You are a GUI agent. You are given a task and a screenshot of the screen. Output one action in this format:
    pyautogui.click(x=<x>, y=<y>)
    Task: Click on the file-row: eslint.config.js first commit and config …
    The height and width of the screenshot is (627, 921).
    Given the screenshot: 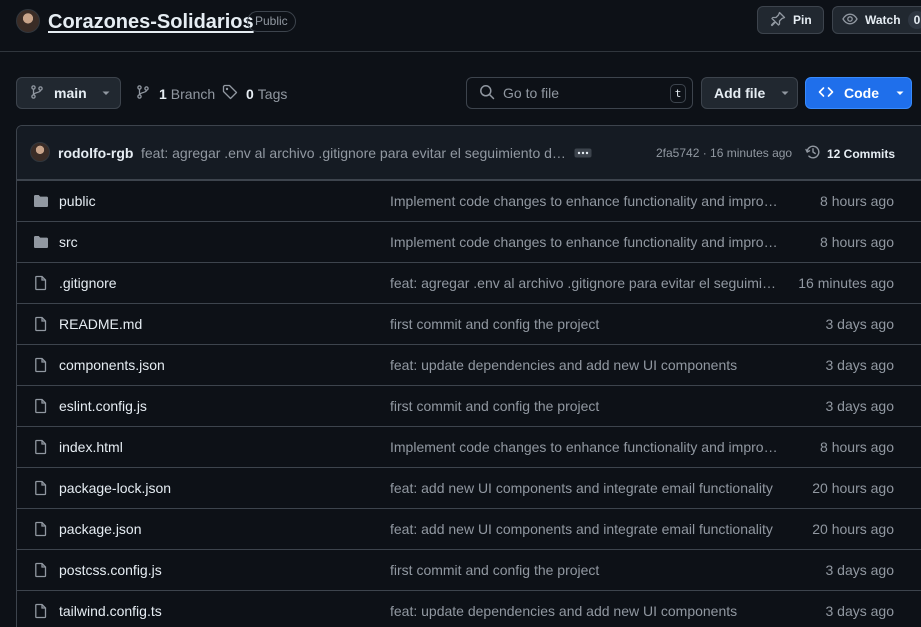 What is the action you would take?
    pyautogui.click(x=469, y=405)
    